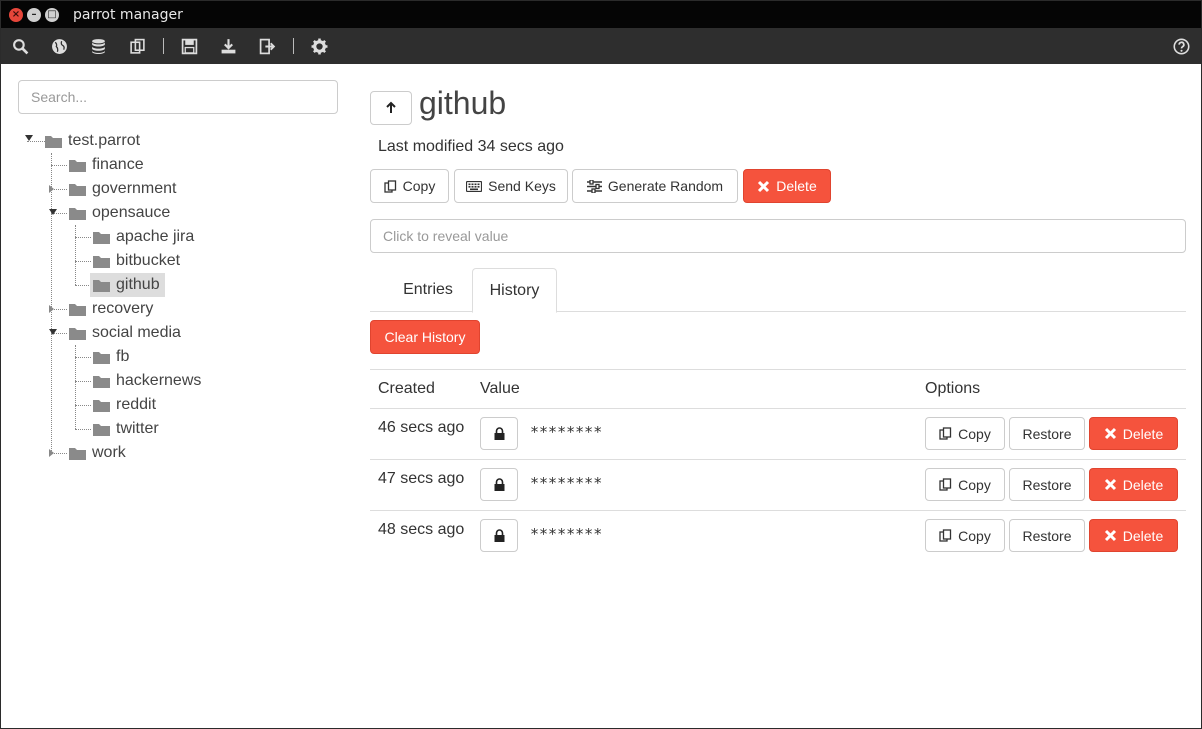 This screenshot has height=729, width=1202. Describe the element at coordinates (778, 389) in the screenshot. I see `table-header: Created Value Options` at that location.